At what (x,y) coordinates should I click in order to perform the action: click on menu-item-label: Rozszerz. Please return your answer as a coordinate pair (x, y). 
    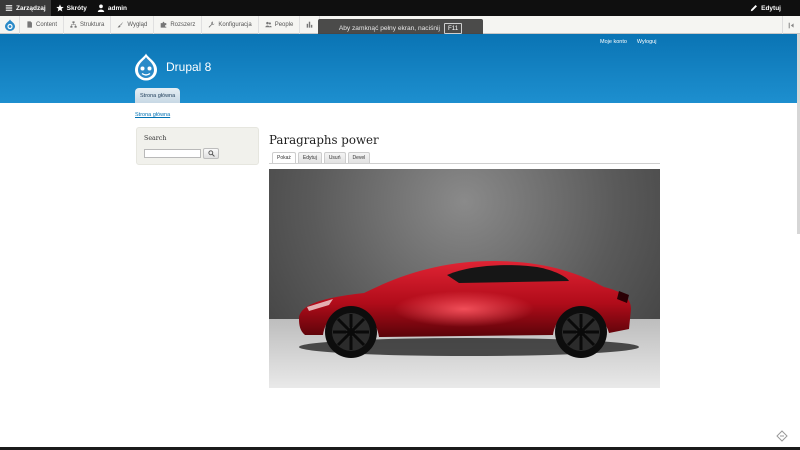
    Looking at the image, I should click on (183, 24).